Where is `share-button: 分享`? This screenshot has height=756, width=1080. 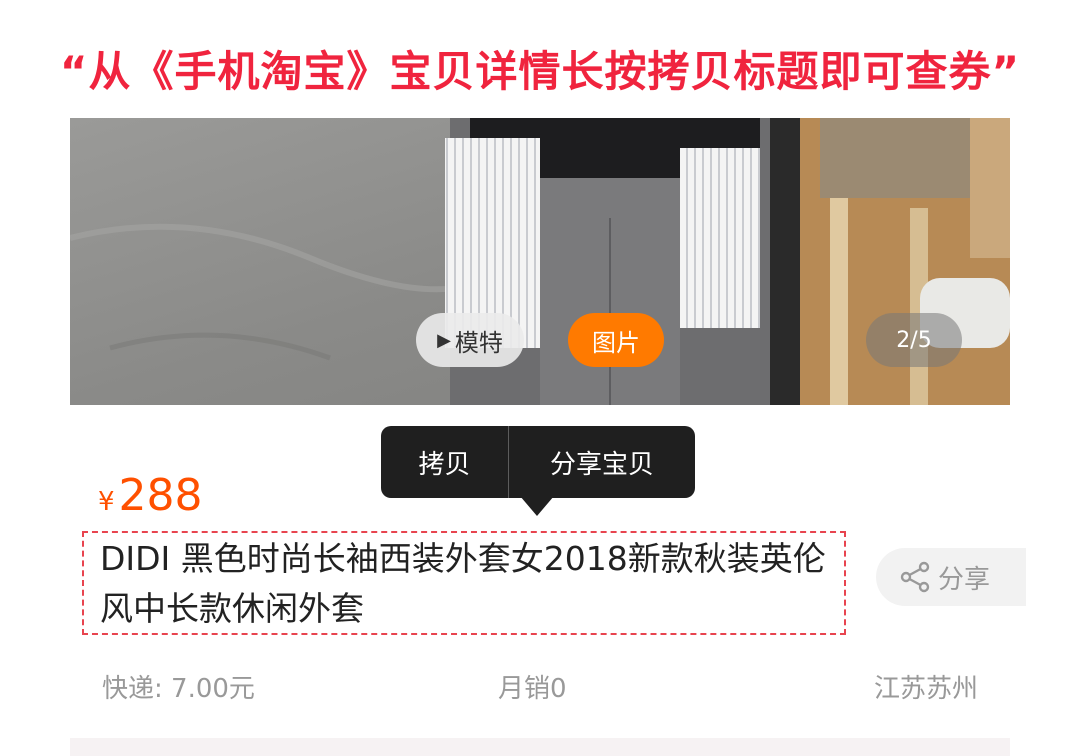
share-button: 分享 is located at coordinates (951, 577).